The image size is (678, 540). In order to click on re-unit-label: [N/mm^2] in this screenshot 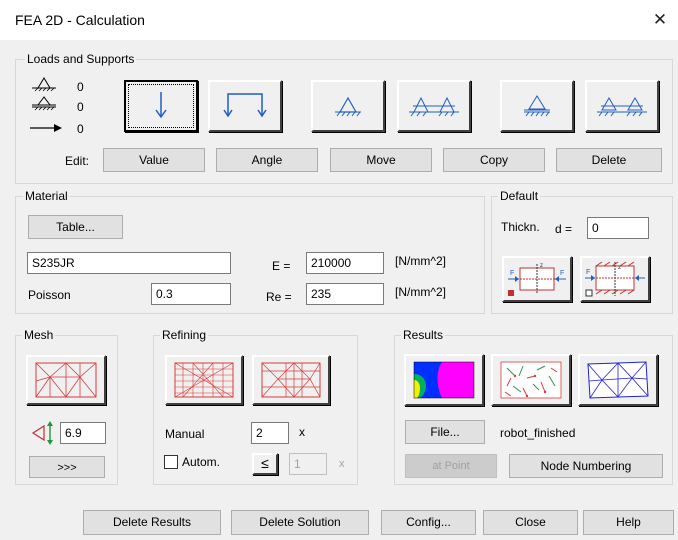, I will do `click(420, 292)`.